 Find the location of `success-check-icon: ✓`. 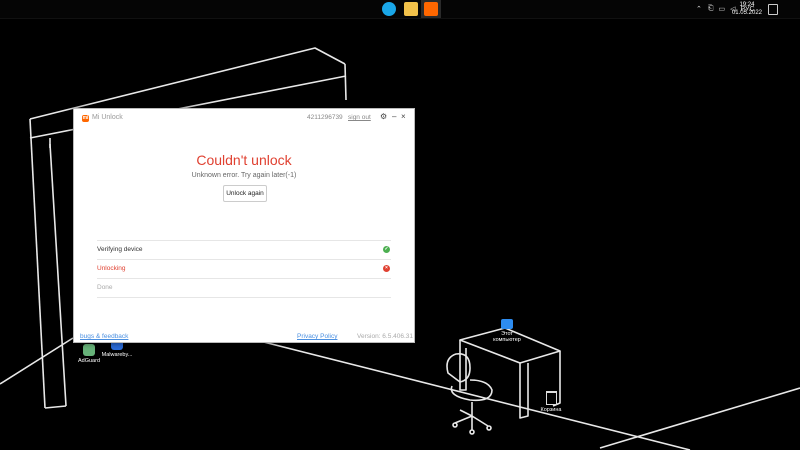

success-check-icon: ✓ is located at coordinates (386, 249).